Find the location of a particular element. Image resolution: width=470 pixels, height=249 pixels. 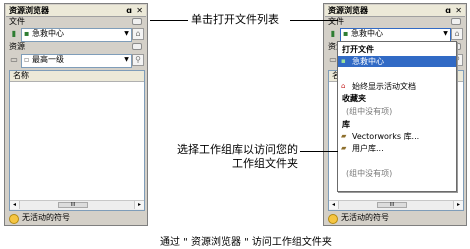

callout-workgroup-library: 选择工作组库以访问您的 工作组文件夹 is located at coordinates (228, 157).